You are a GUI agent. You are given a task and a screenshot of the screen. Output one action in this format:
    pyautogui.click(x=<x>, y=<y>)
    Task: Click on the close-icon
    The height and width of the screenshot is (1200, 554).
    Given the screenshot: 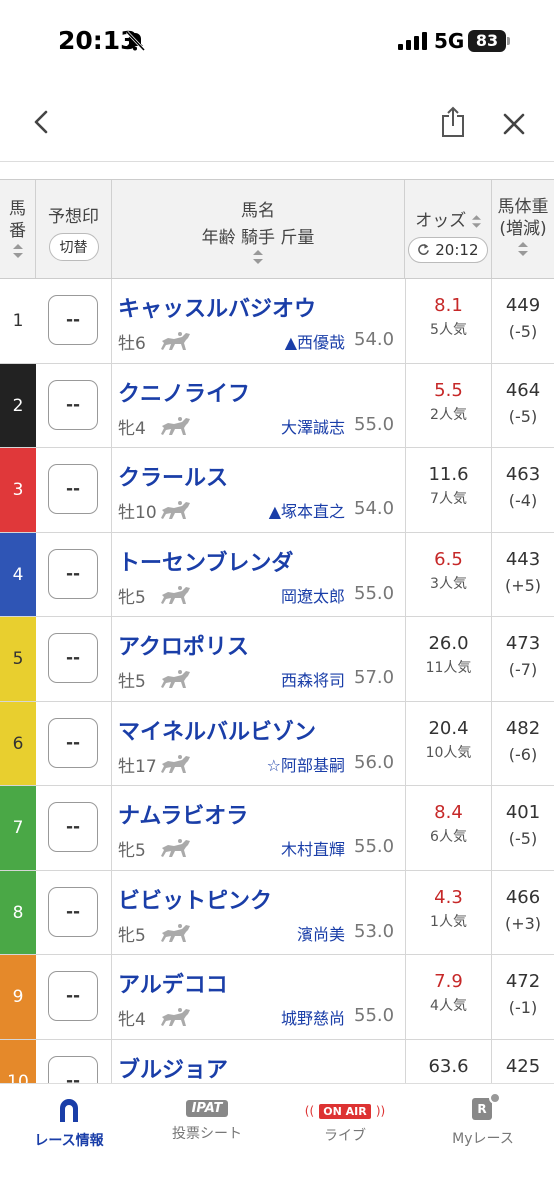 What is the action you would take?
    pyautogui.click(x=514, y=124)
    